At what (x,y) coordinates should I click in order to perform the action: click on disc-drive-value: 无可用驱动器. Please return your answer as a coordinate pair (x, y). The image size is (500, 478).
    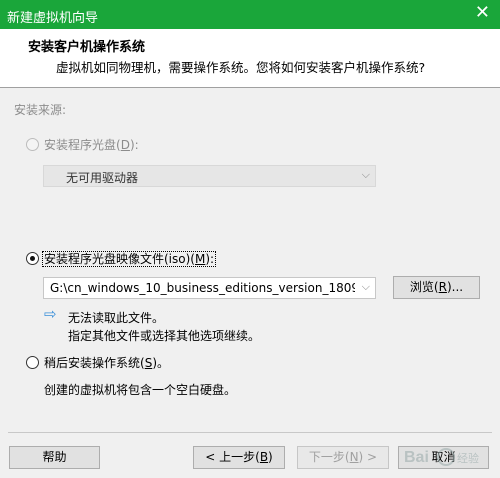
    Looking at the image, I should click on (102, 178).